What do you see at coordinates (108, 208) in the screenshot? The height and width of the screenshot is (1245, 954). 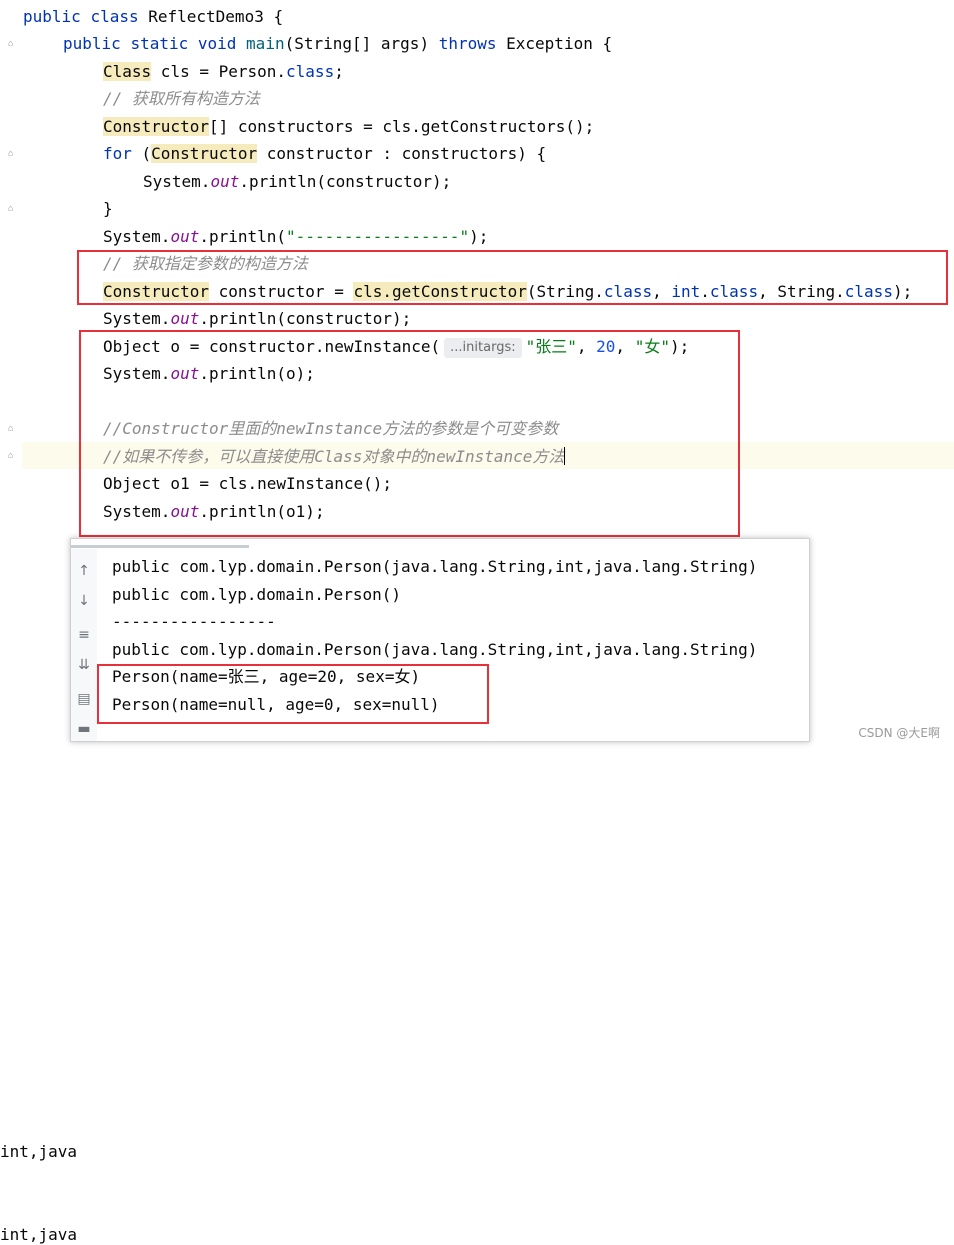 I see `code-line: }` at bounding box center [108, 208].